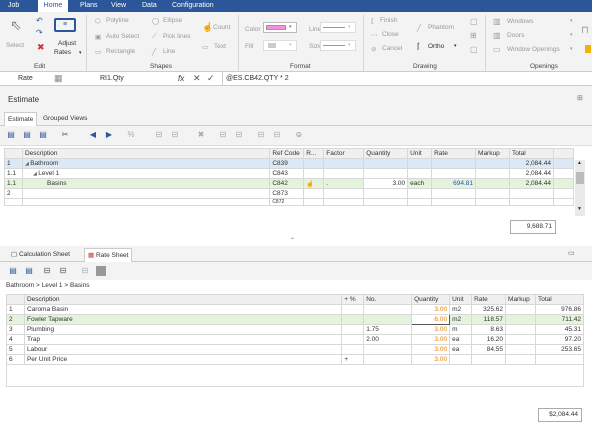  Describe the element at coordinates (461, 329) in the screenshot. I see `row-unit: m` at that location.